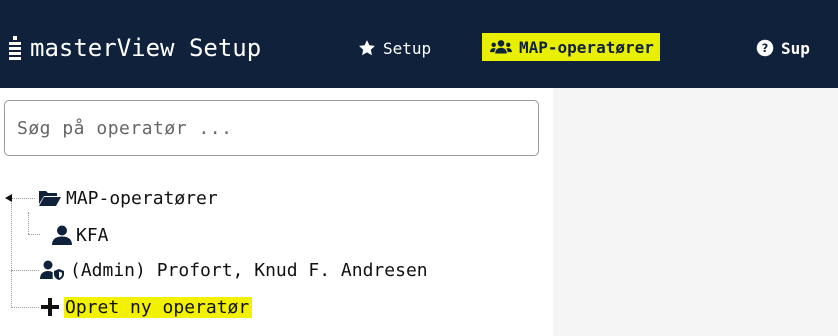  Describe the element at coordinates (50, 198) in the screenshot. I see `folder-open-icon` at that location.